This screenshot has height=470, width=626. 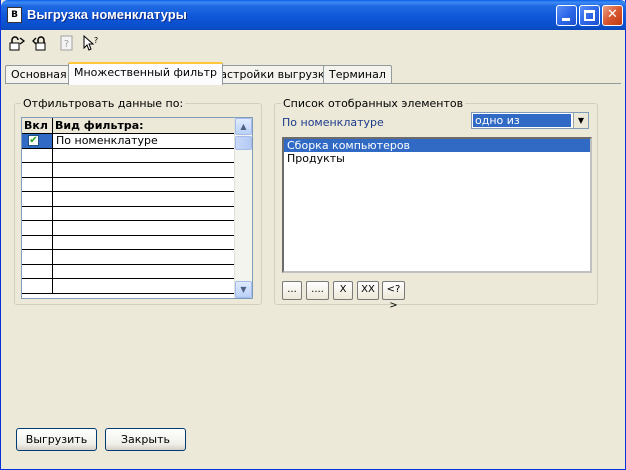 I want to click on column-header-filter-type: Вид фильтра:, so click(x=143, y=126).